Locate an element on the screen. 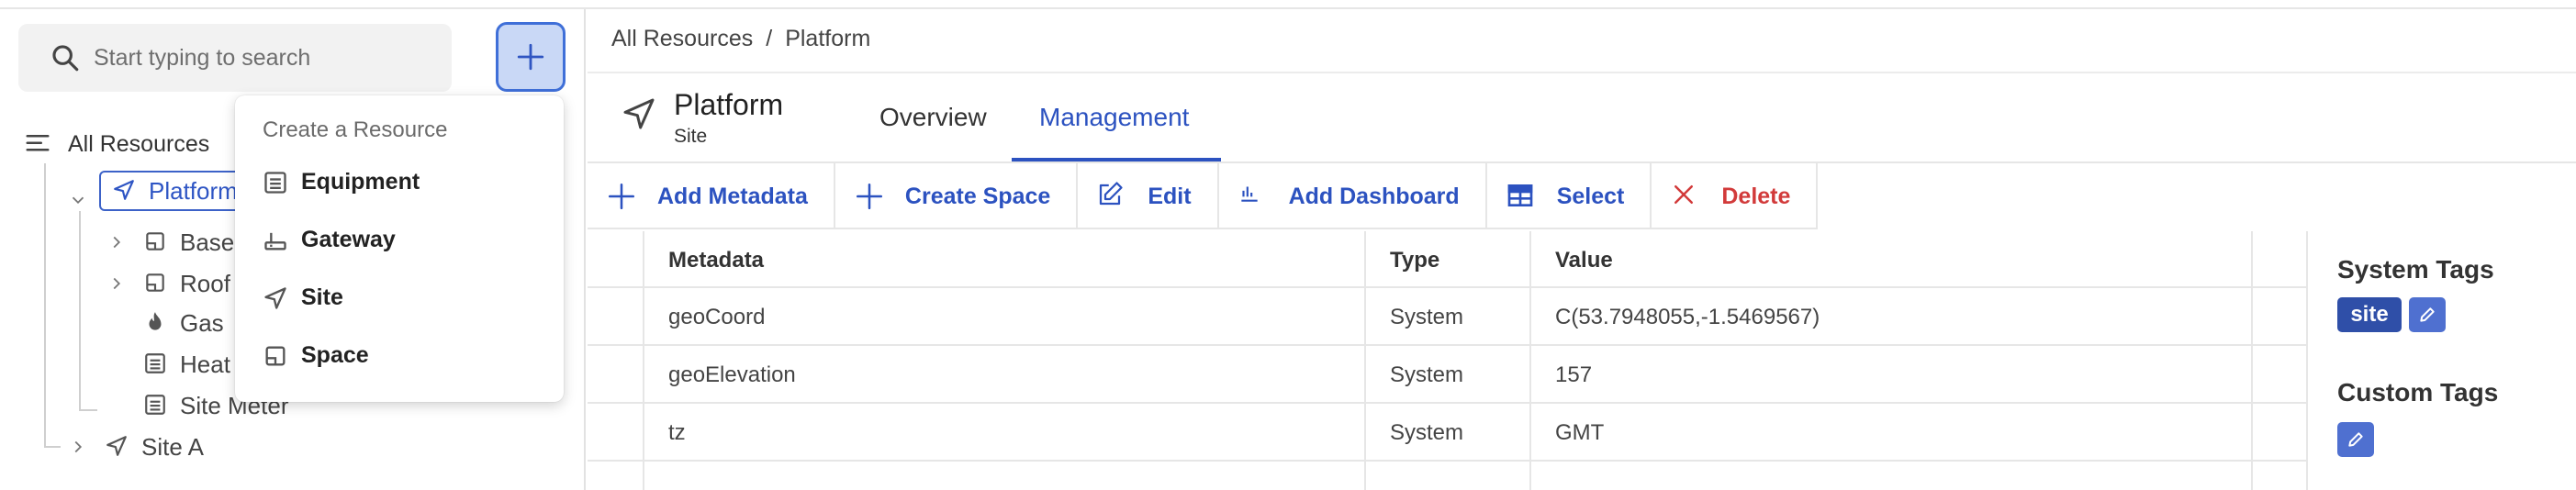 The image size is (2576, 490). edit-system-tags-button is located at coordinates (2427, 314).